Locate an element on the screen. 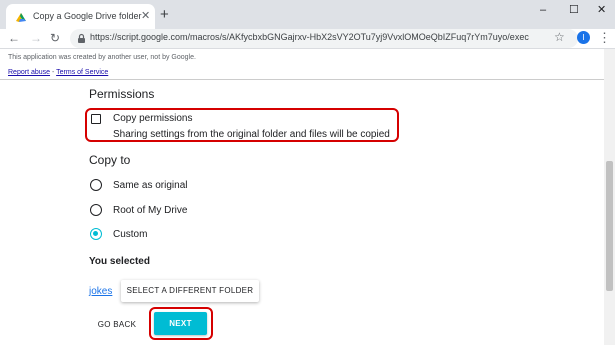 This screenshot has height=345, width=615. copy-to-heading: Copy to is located at coordinates (110, 160).